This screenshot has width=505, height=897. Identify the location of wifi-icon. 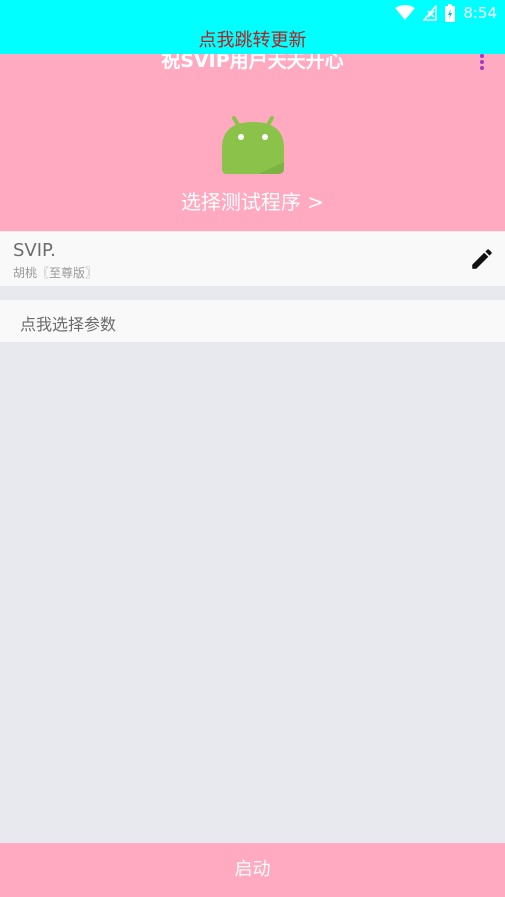
(405, 12).